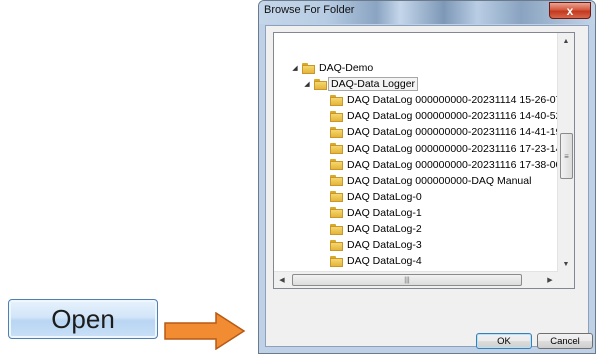  I want to click on tree-item: DAQ DataLog-3, so click(376, 245).